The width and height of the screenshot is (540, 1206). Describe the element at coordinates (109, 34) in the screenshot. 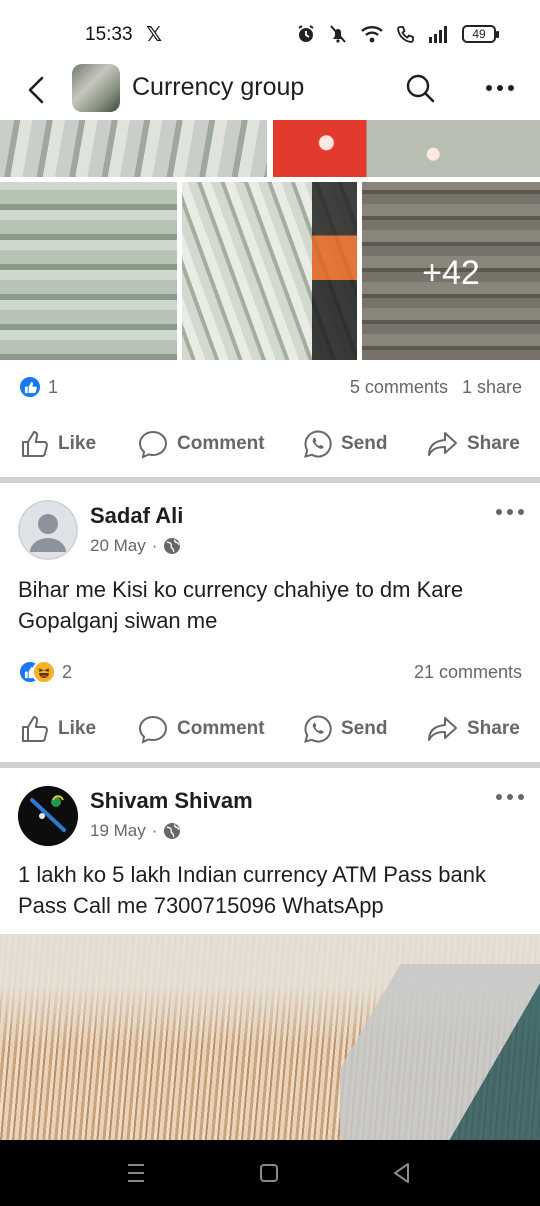

I see `status-time: 15:33` at that location.